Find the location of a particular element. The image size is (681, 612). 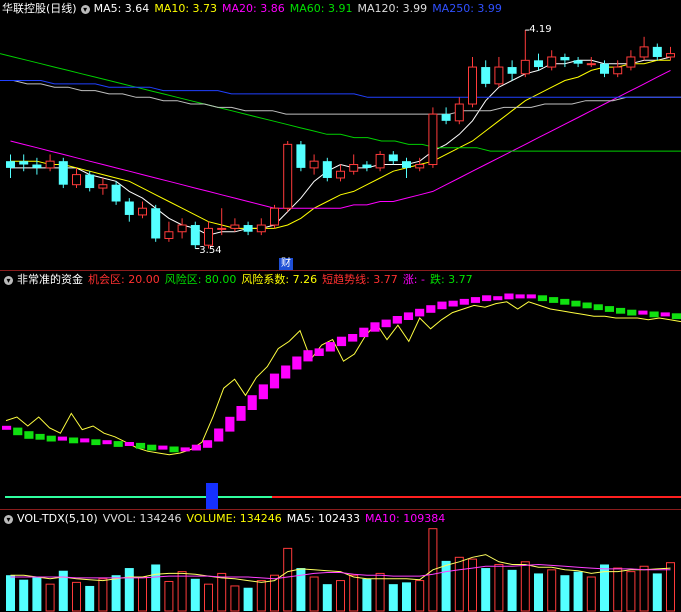

volume-title: VOL-TDX(5,10) is located at coordinates (57, 518).